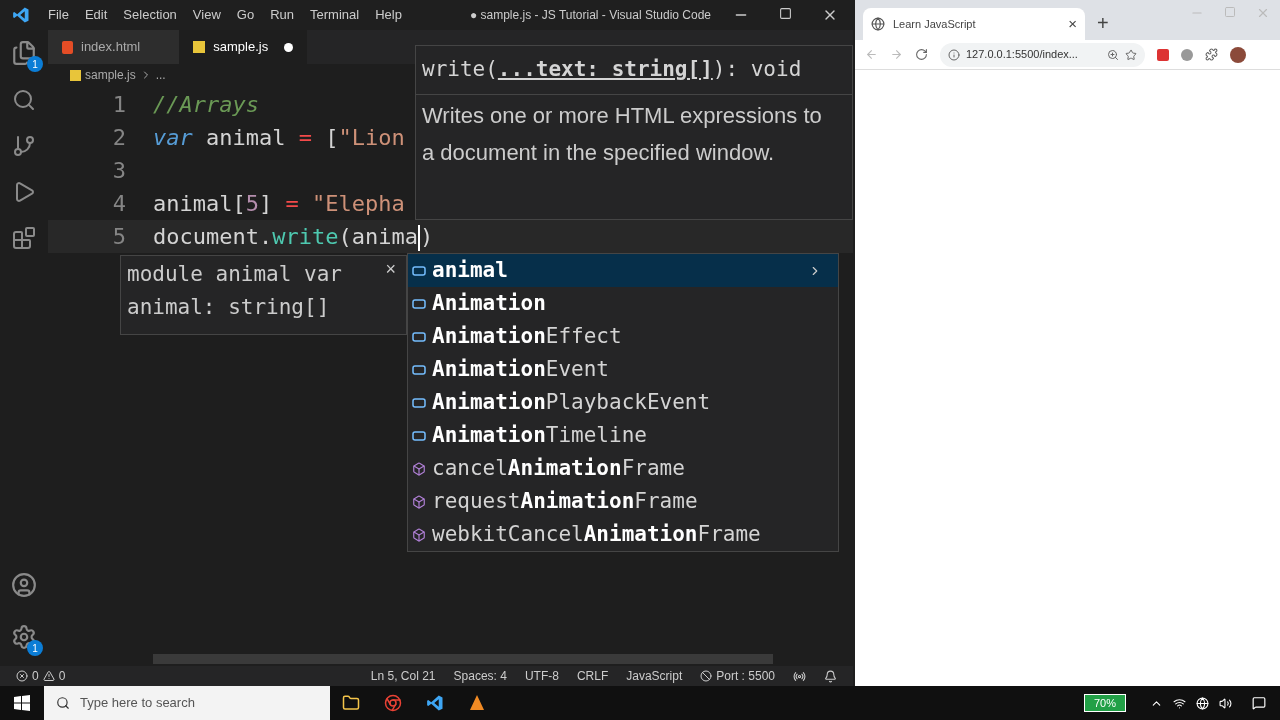 The image size is (1280, 720). I want to click on taskbar-search-field: Type here to search, so click(187, 703).